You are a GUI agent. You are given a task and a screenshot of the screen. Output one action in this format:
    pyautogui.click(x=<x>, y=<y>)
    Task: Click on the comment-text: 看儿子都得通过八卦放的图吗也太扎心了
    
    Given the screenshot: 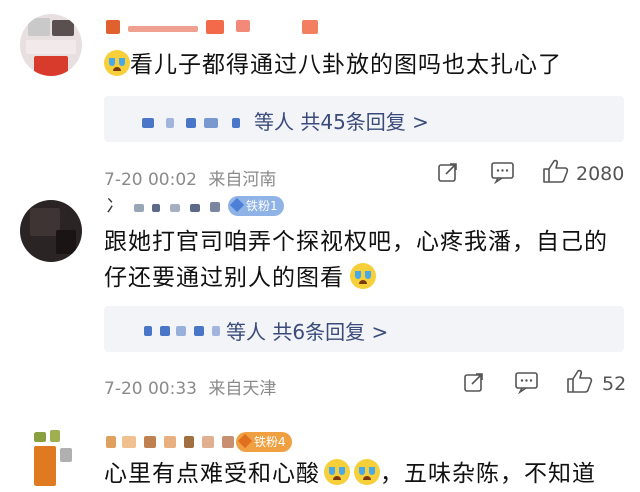 What is the action you would take?
    pyautogui.click(x=333, y=65)
    